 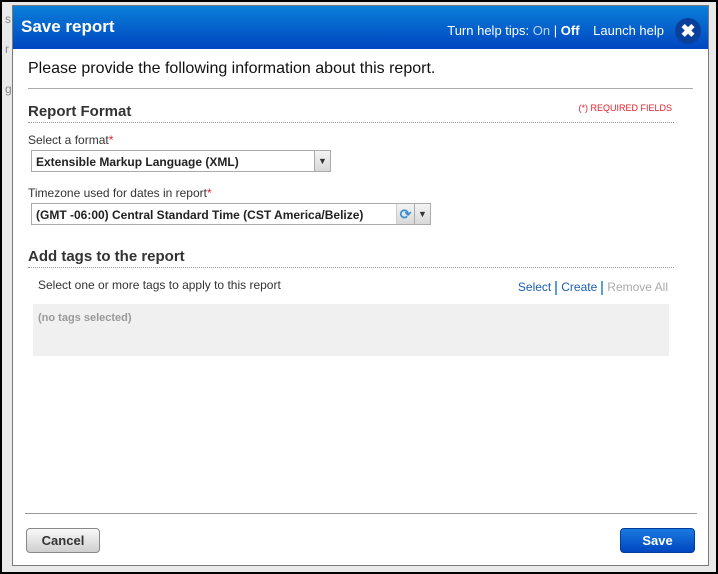 What do you see at coordinates (360, 88) in the screenshot?
I see `divider` at bounding box center [360, 88].